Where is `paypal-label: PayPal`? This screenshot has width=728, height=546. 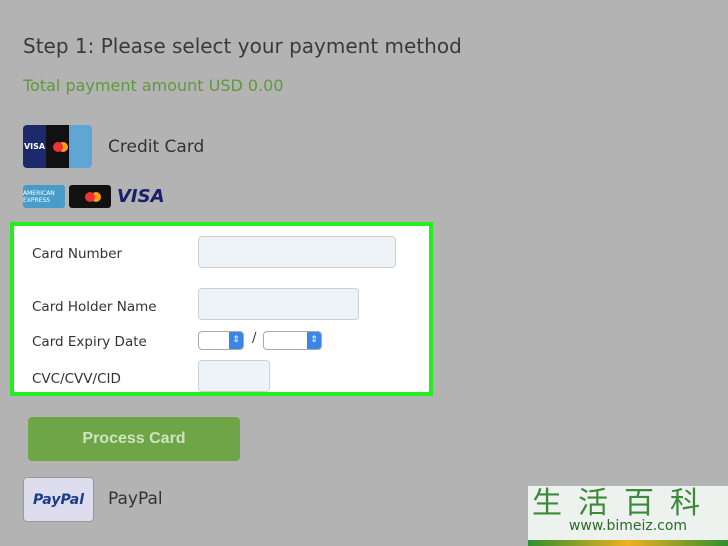 paypal-label: PayPal is located at coordinates (135, 499).